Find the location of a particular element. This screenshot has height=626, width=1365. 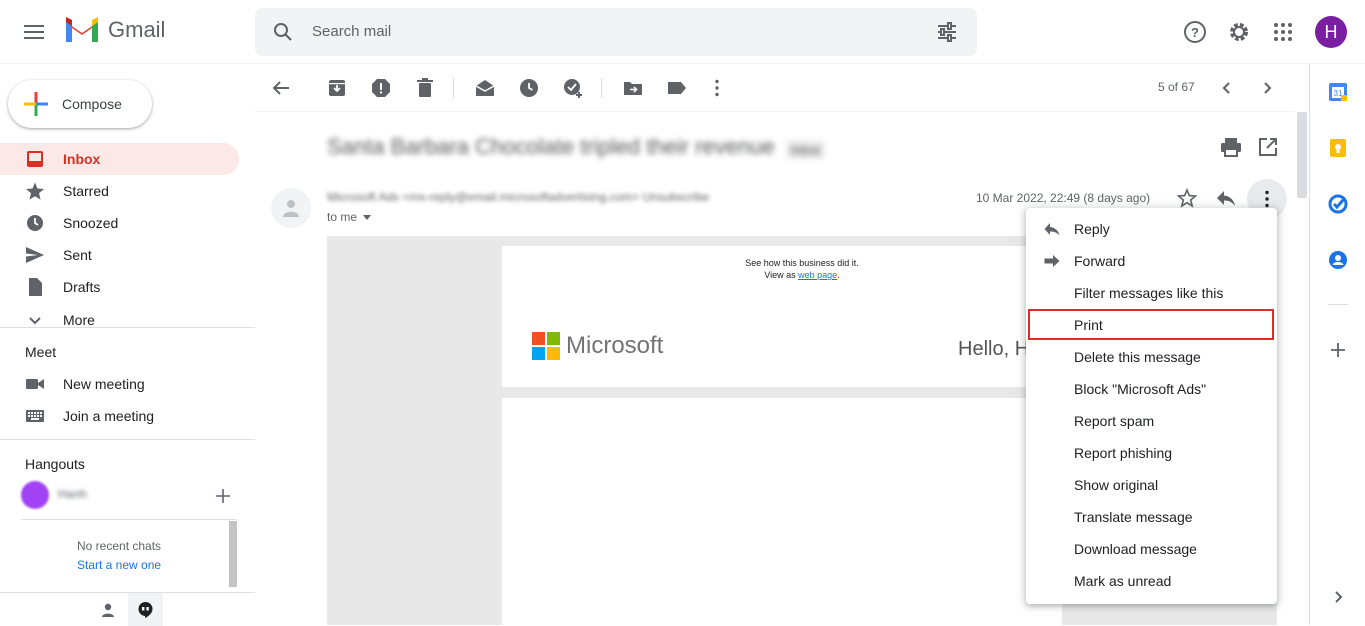

nav-label: Sent is located at coordinates (77, 255).